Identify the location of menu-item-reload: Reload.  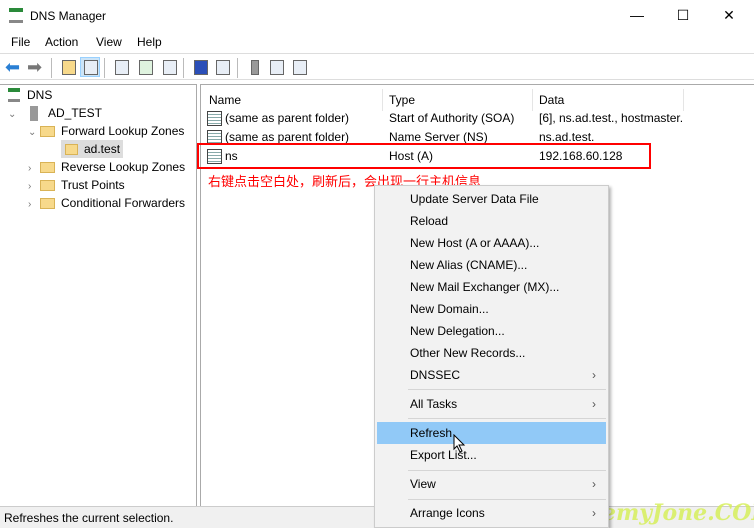
(491, 221).